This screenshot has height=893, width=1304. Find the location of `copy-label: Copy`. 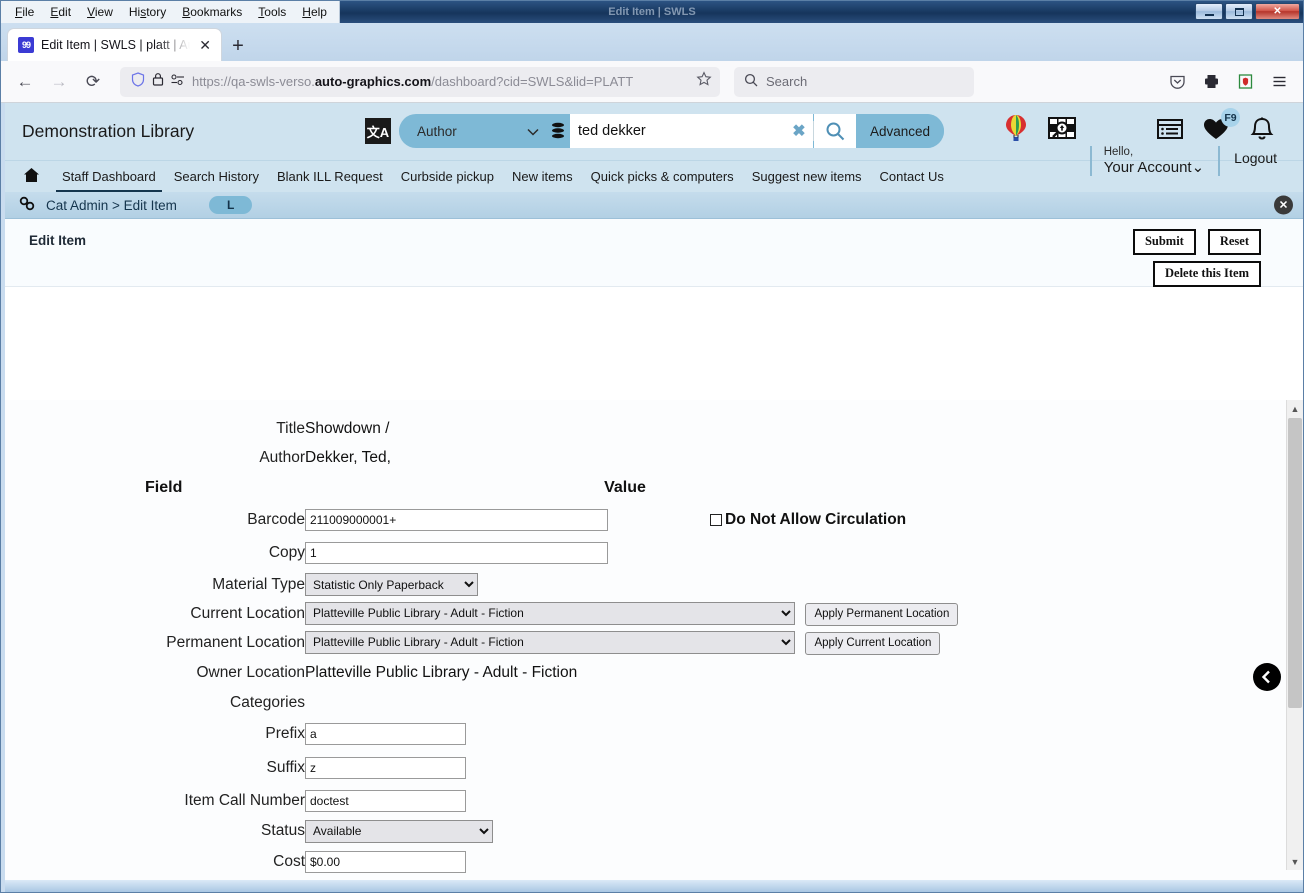

copy-label: Copy is located at coordinates (286, 552).